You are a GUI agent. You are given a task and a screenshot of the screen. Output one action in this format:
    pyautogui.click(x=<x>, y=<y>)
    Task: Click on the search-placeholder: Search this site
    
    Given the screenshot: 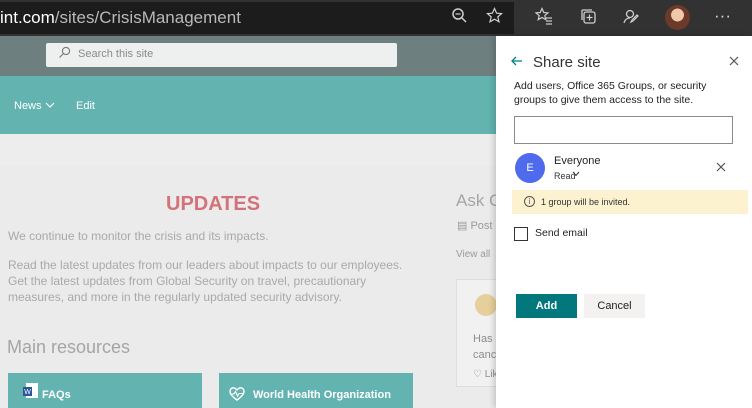 What is the action you would take?
    pyautogui.click(x=116, y=54)
    